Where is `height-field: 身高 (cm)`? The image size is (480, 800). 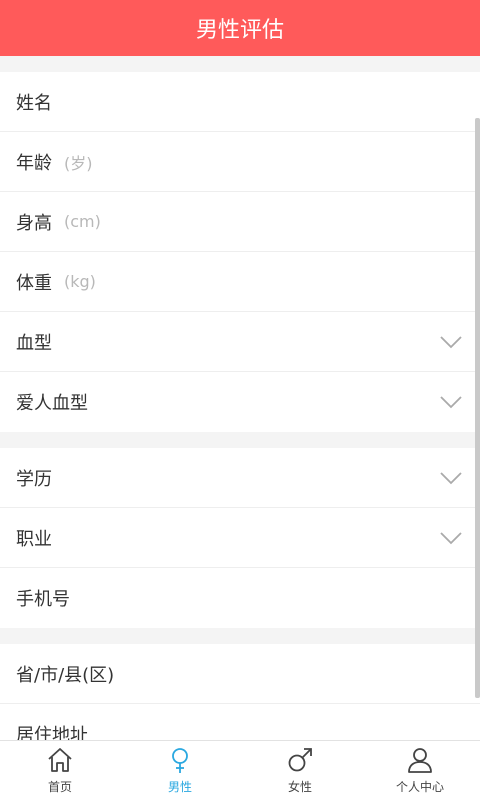 height-field: 身高 (cm) is located at coordinates (240, 222).